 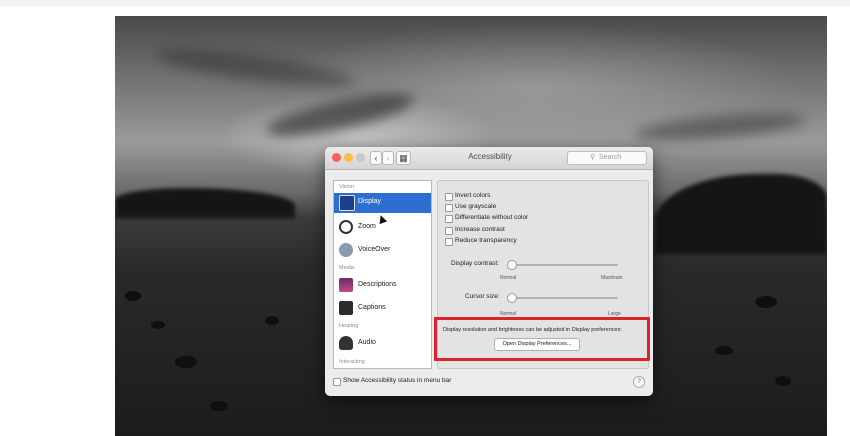 I want to click on sidebar-item-display: Display, so click(x=382, y=203).